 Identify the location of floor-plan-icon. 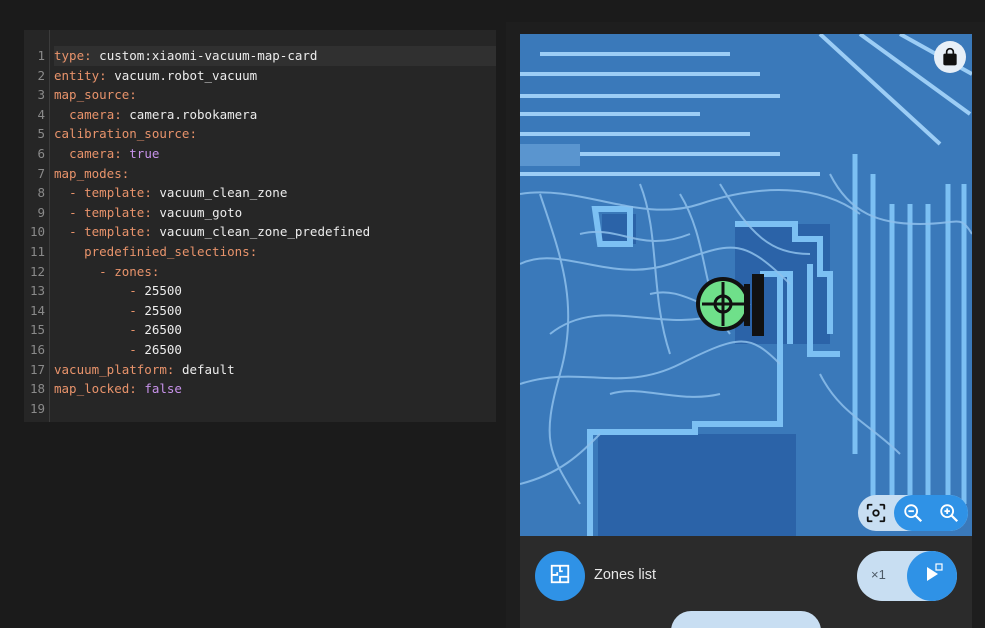
(560, 576).